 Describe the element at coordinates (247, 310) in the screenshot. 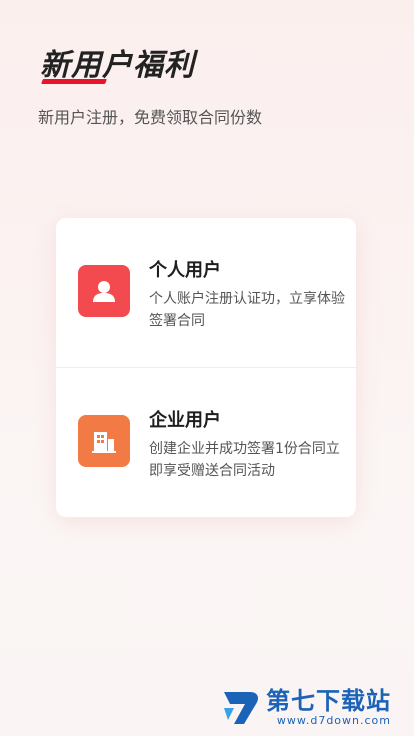

I see `personal-user-description: 个人账户注册认证功，立享体验签署合同` at that location.